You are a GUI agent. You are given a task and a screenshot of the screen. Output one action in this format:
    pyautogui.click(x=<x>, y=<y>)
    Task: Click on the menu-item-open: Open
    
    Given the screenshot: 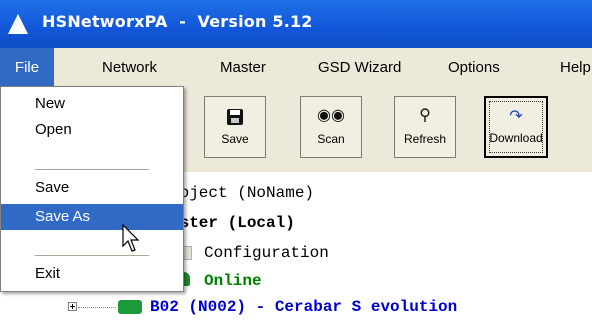 What is the action you would take?
    pyautogui.click(x=92, y=130)
    